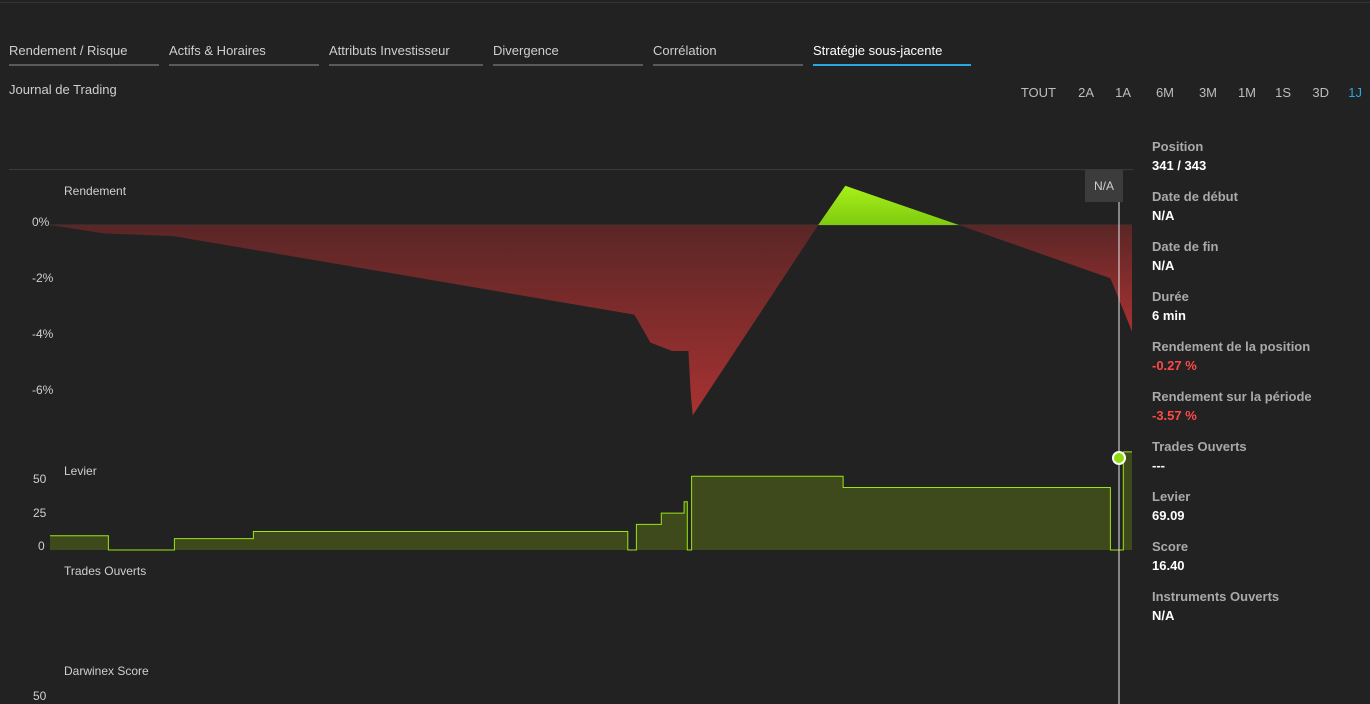 This screenshot has height=704, width=1370. What do you see at coordinates (1179, 156) in the screenshot?
I see `detail-position: Position 341 / 343` at bounding box center [1179, 156].